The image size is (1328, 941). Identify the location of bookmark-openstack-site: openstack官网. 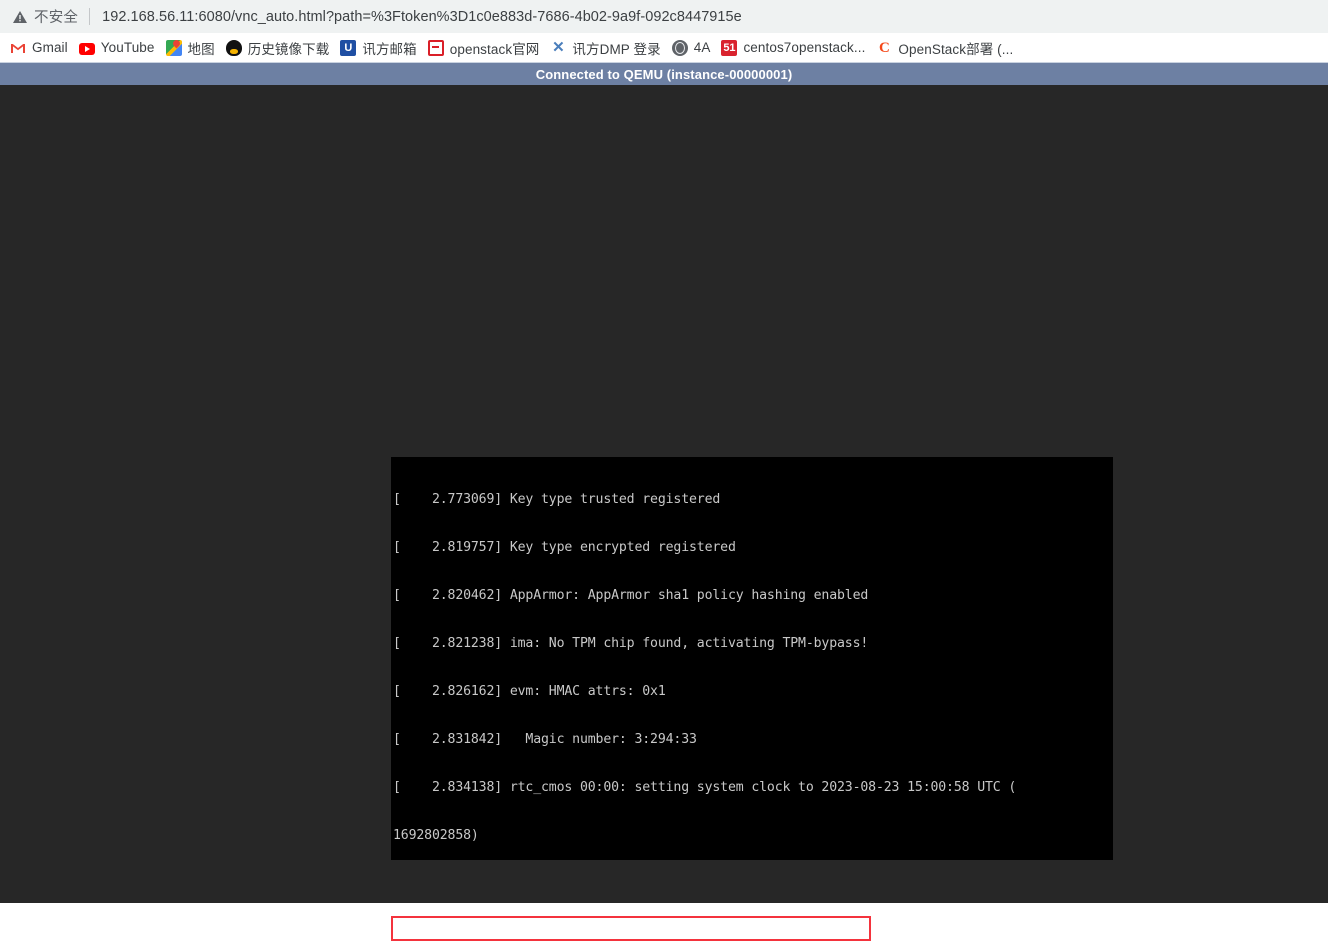
(485, 48).